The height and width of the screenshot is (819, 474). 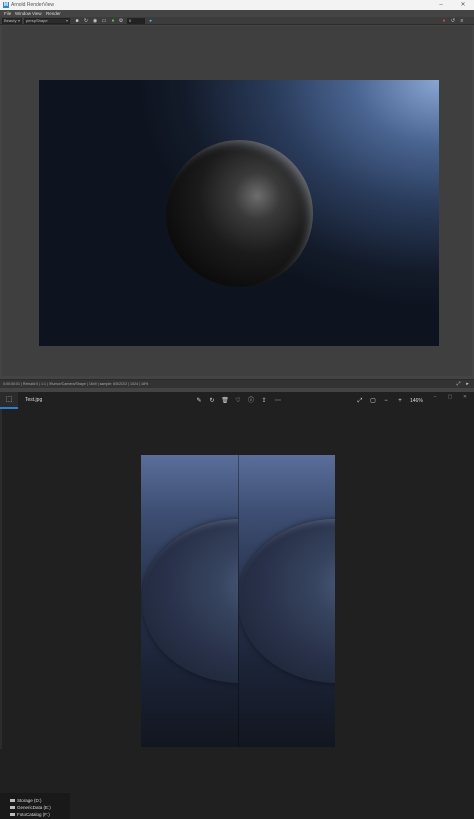 I want to click on drive-item: FotoCatalog (F:), so click(x=30, y=814).